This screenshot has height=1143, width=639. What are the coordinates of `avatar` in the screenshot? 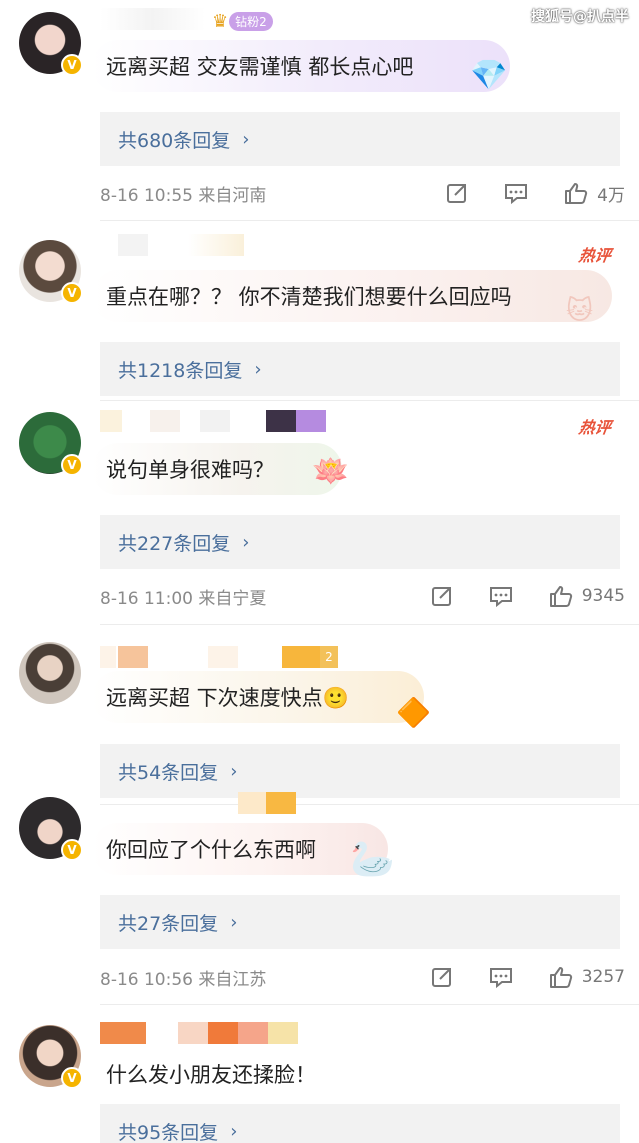 It's located at (50, 673).